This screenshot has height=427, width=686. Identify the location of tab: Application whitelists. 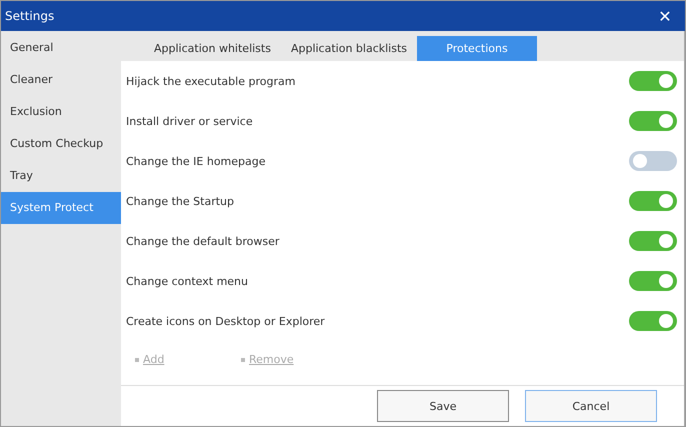
(212, 48).